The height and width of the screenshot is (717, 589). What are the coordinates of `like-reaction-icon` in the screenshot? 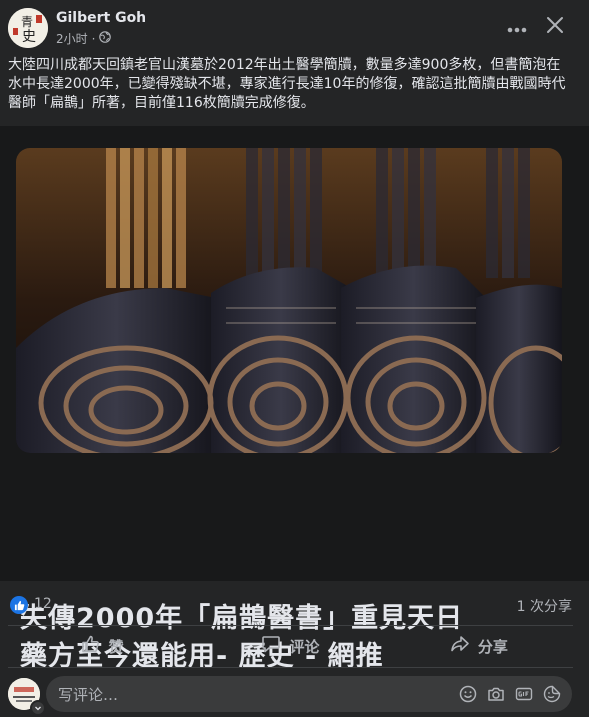 It's located at (19, 605).